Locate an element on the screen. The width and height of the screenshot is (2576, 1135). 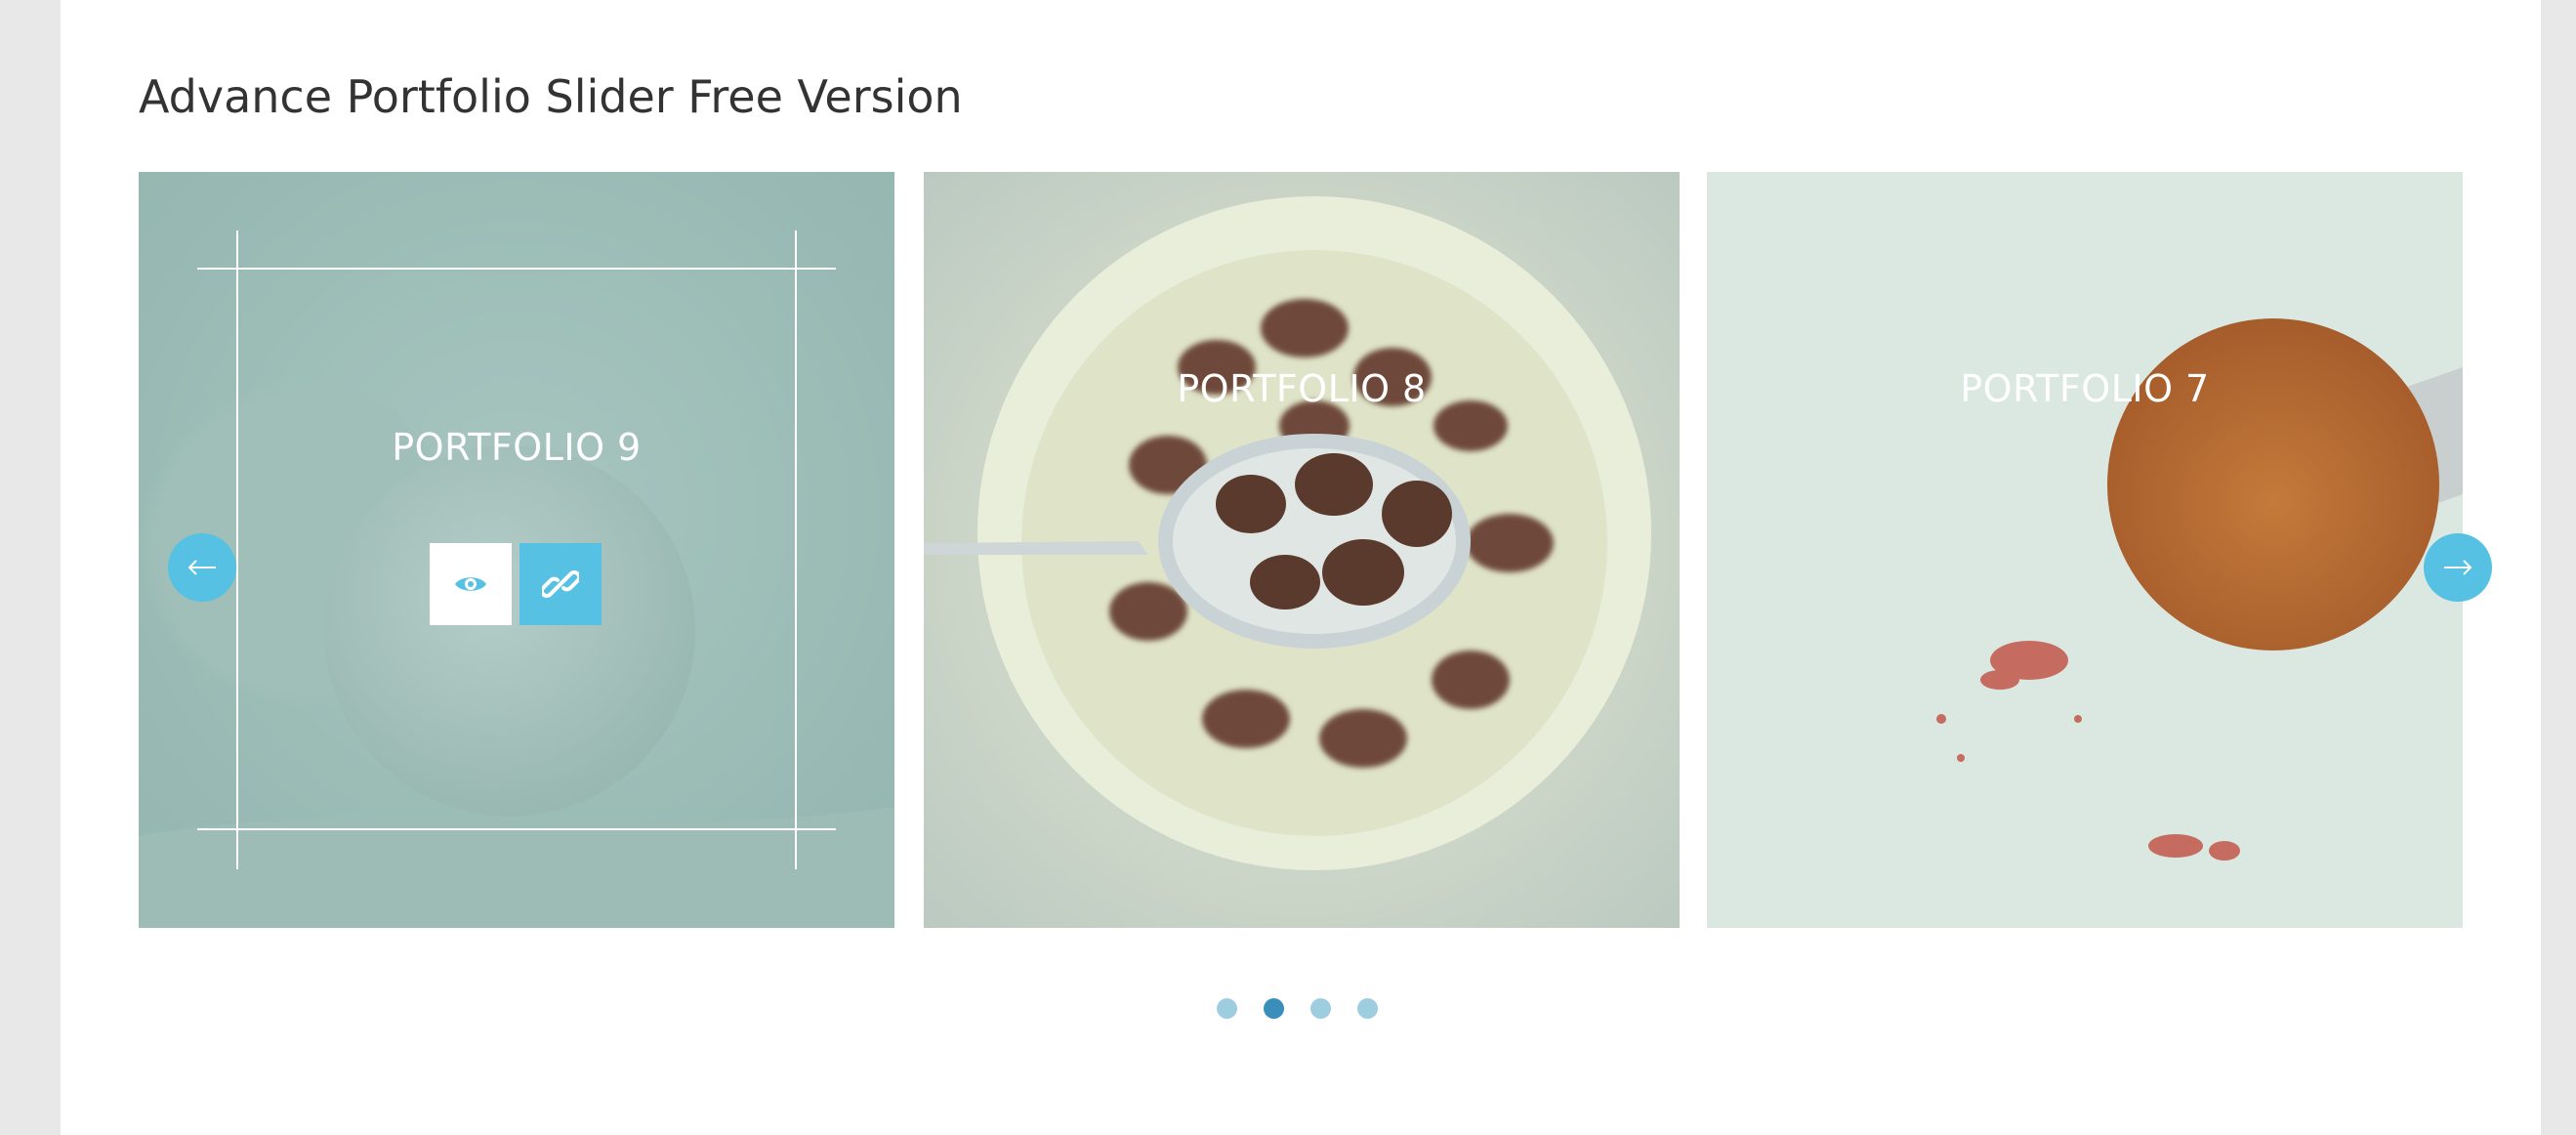
slide-title: PORTFOLIO 7 is located at coordinates (2085, 388).